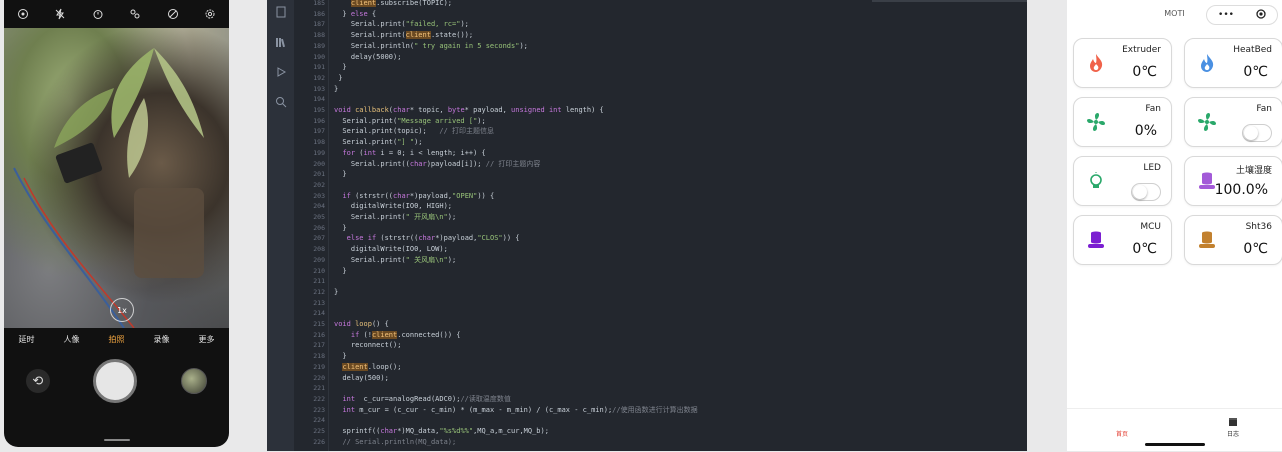 This screenshot has width=1282, height=452. I want to click on device-card: Extruder 0℃, so click(1122, 63).